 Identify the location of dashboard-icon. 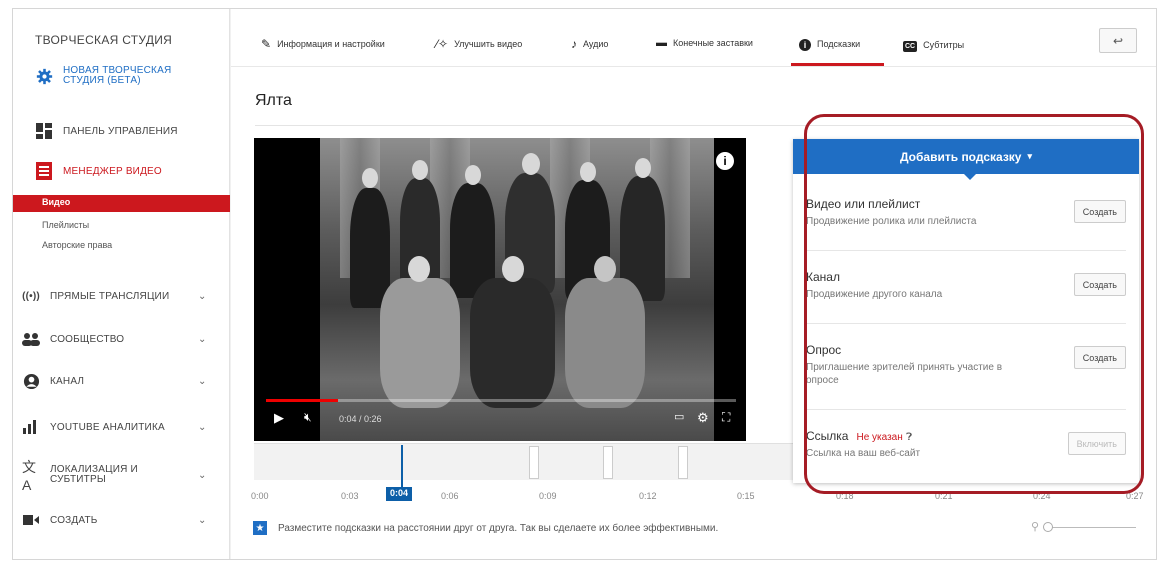
(44, 131).